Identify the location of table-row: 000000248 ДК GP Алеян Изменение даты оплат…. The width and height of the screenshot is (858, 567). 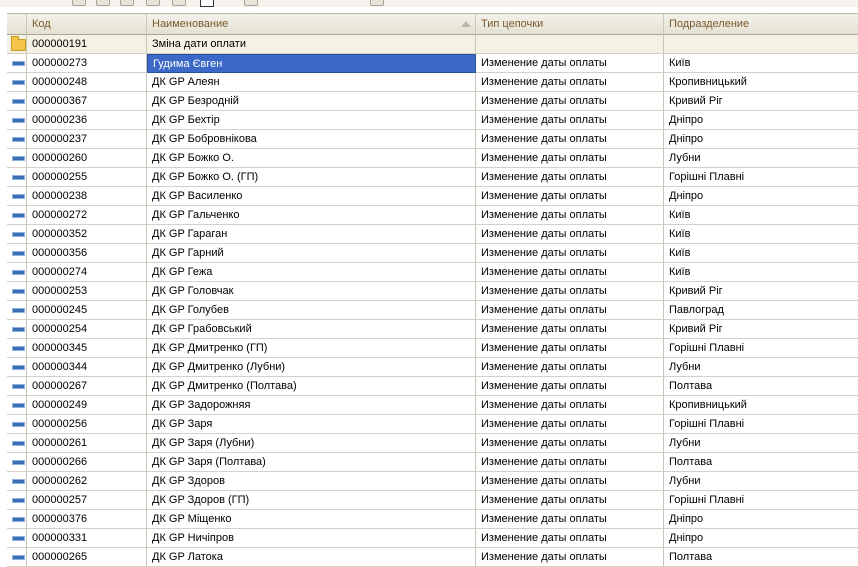
(432, 82).